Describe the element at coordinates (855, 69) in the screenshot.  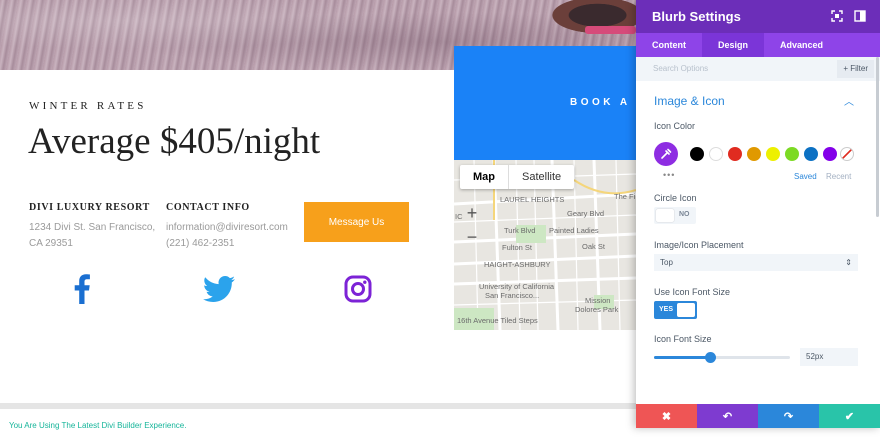
I see `filter-button: + Filter` at that location.